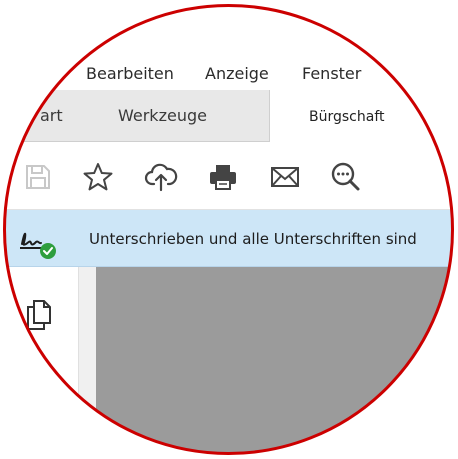  What do you see at coordinates (98, 177) in the screenshot?
I see `star-icon` at bounding box center [98, 177].